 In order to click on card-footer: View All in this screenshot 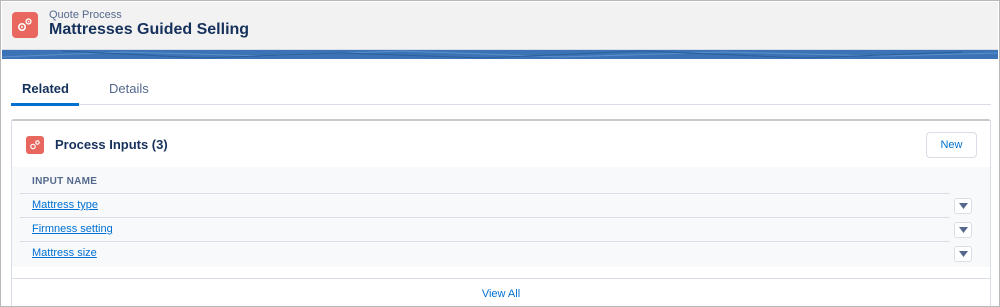, I will do `click(501, 292)`.